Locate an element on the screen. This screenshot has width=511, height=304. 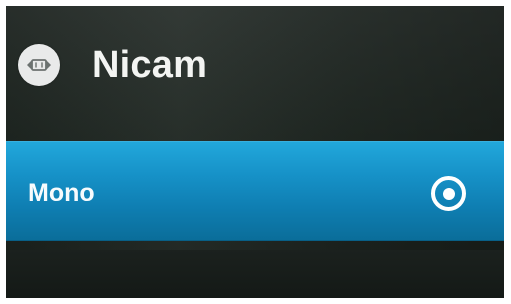
option-label: Mono is located at coordinates (61, 193).